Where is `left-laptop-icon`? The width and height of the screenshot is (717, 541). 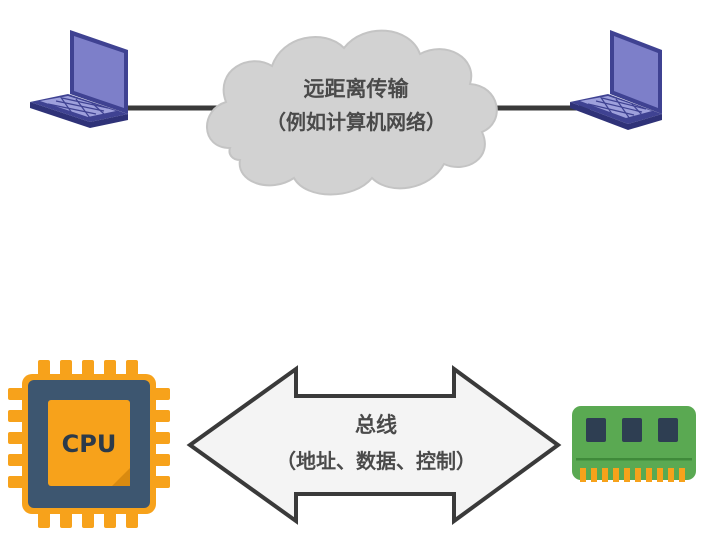
left-laptop-icon is located at coordinates (79, 79).